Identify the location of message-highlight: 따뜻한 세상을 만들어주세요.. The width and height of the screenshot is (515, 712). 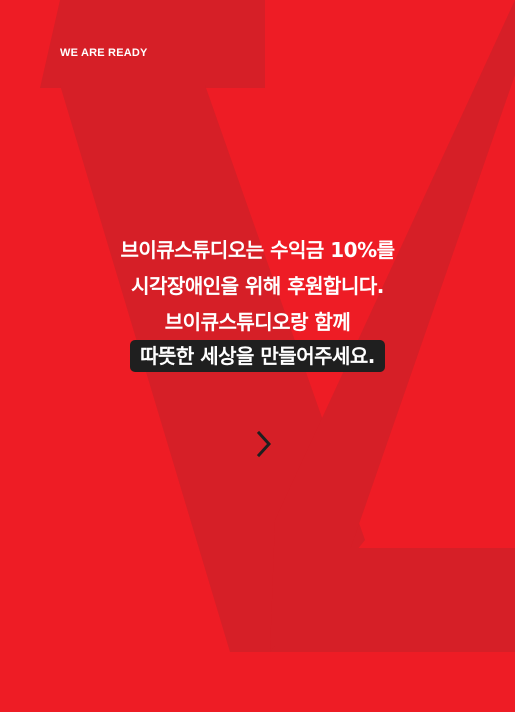
(257, 356).